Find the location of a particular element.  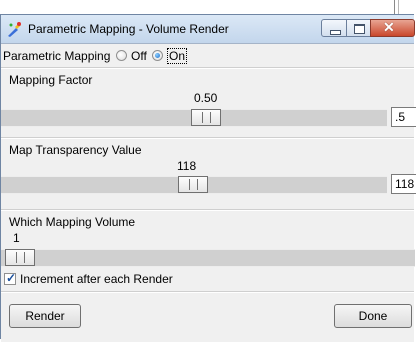

map-transparency-slider-thumb is located at coordinates (193, 184).